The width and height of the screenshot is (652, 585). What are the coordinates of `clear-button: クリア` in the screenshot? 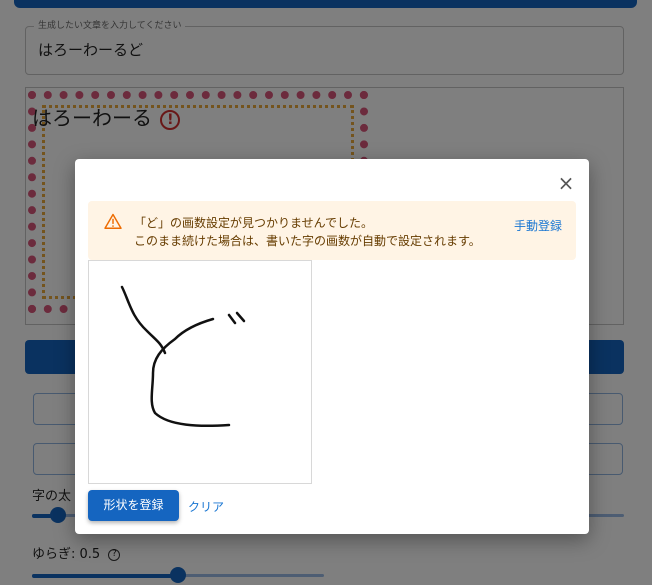 It's located at (206, 506).